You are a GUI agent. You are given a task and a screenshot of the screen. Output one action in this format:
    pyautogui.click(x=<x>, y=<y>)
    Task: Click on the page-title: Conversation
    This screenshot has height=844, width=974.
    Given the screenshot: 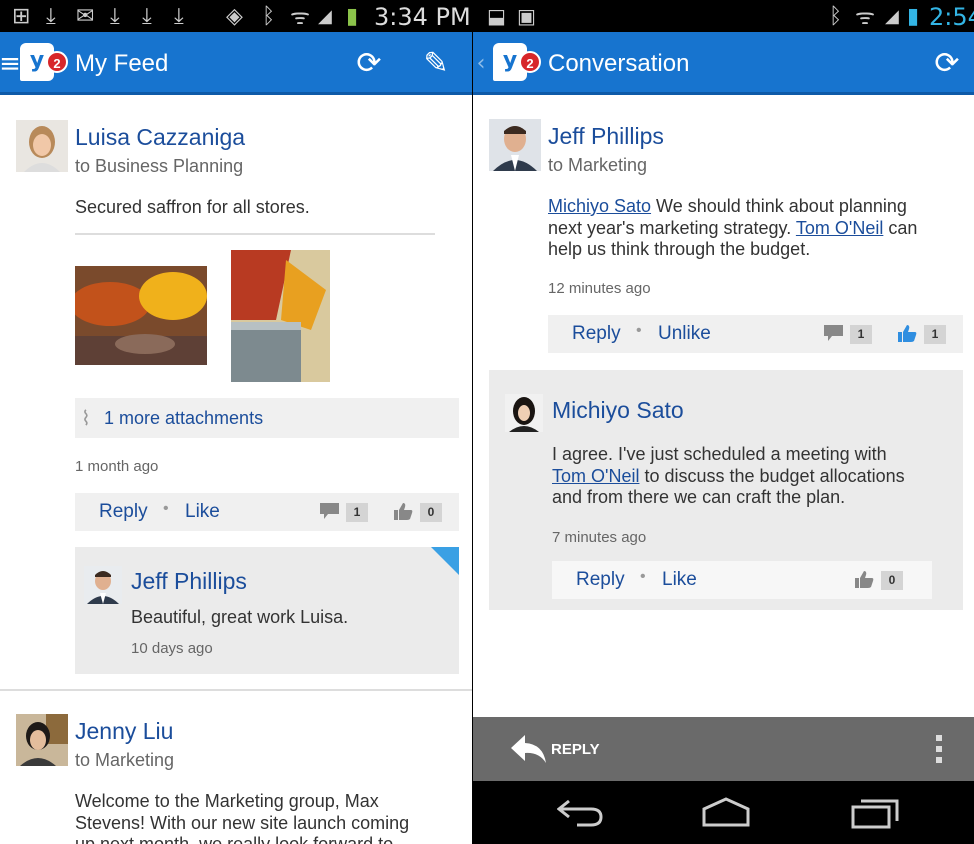 What is the action you would take?
    pyautogui.click(x=619, y=63)
    